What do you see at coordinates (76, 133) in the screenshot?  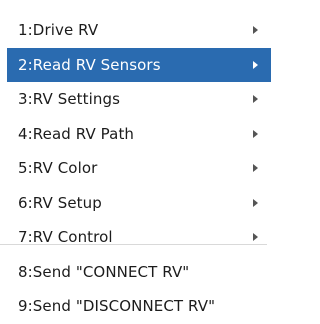 I see `menu-item-label: 4:Read RV Path` at bounding box center [76, 133].